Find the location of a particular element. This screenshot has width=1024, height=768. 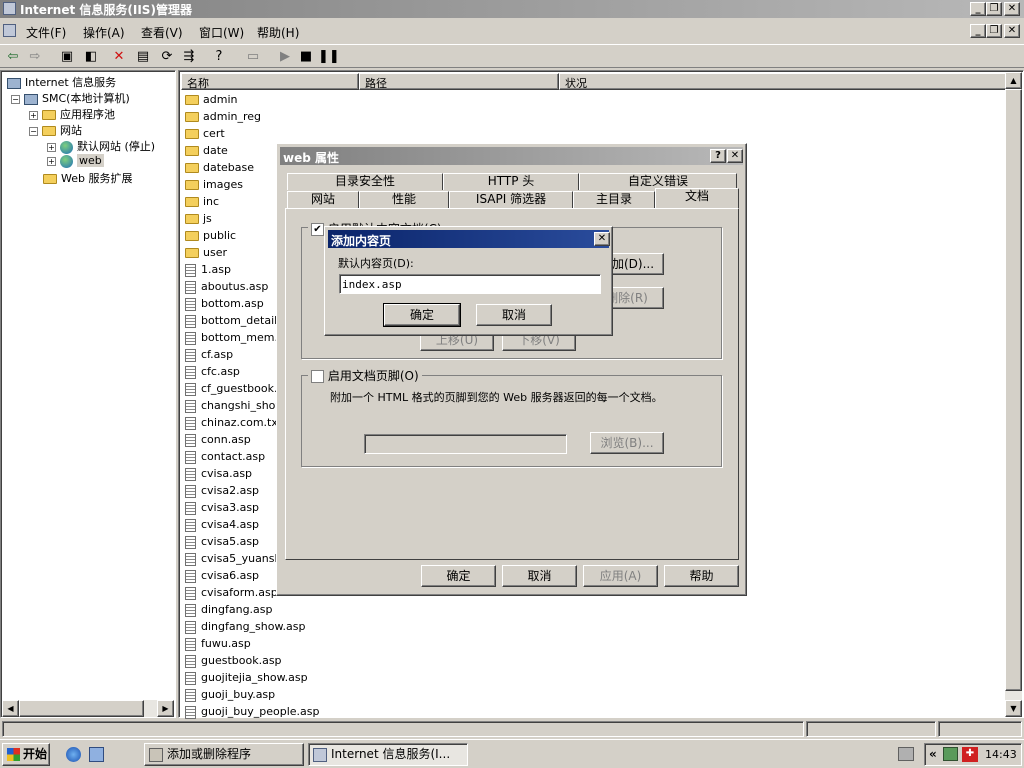

start-button: 开始 is located at coordinates (26, 754).